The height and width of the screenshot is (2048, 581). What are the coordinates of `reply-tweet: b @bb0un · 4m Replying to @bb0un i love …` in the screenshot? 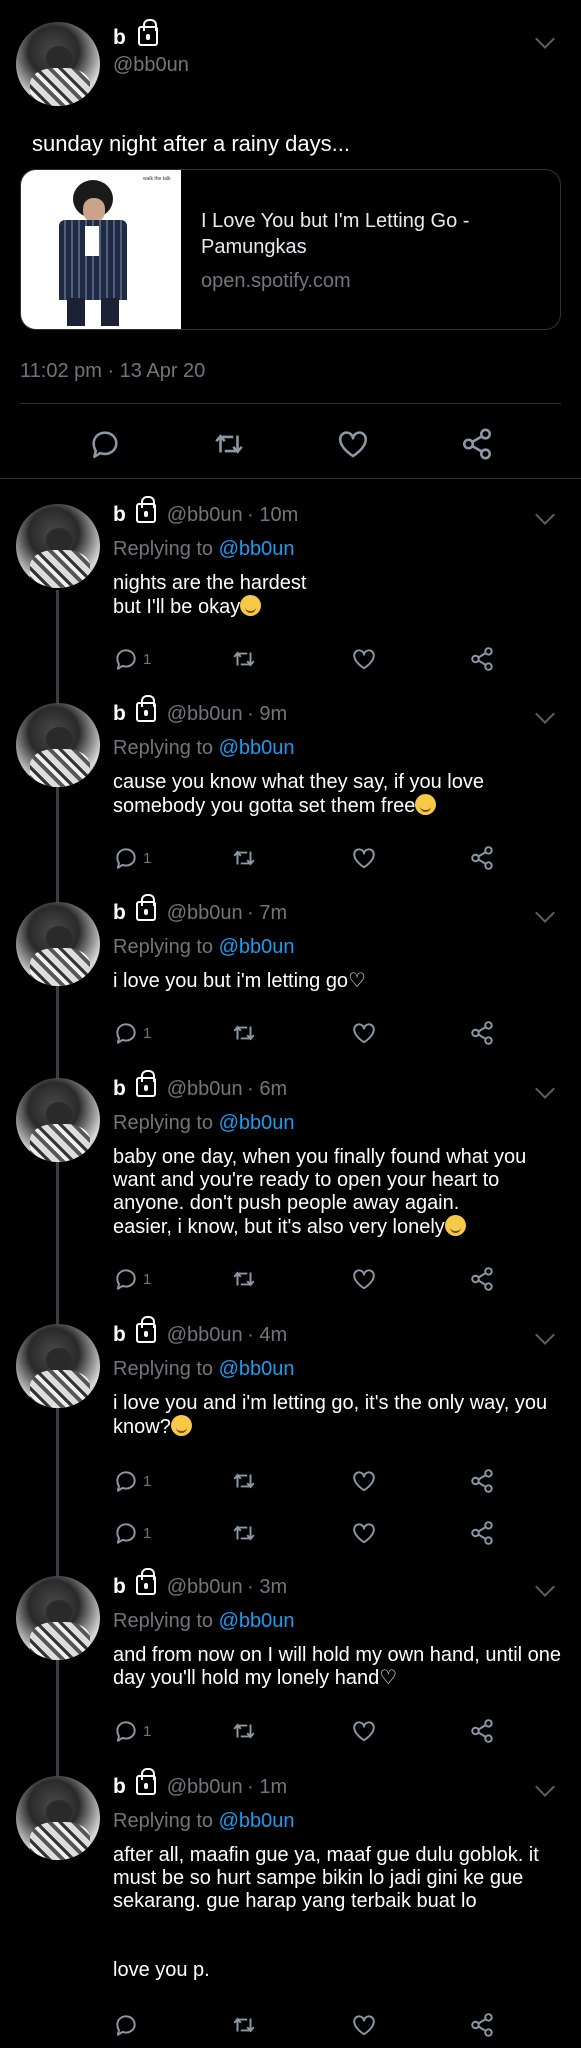 It's located at (290, 1433).